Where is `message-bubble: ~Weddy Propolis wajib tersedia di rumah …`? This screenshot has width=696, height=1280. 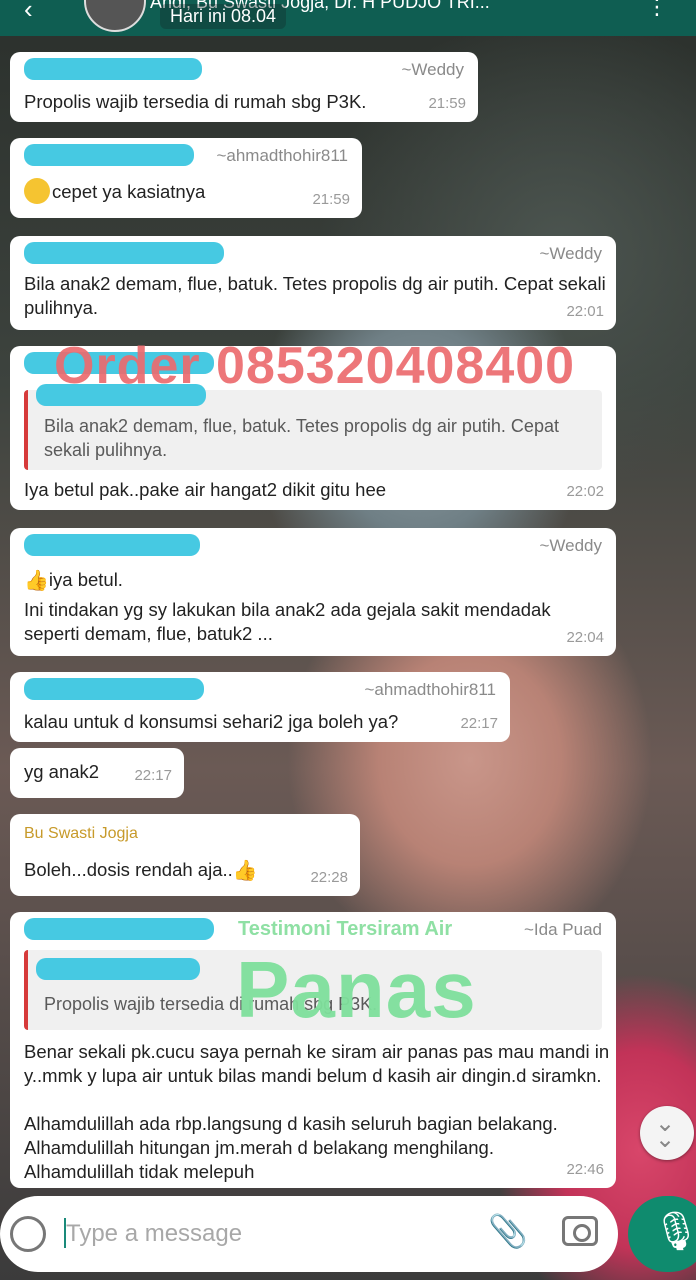 message-bubble: ~Weddy Propolis wajib tersedia di rumah … is located at coordinates (244, 87).